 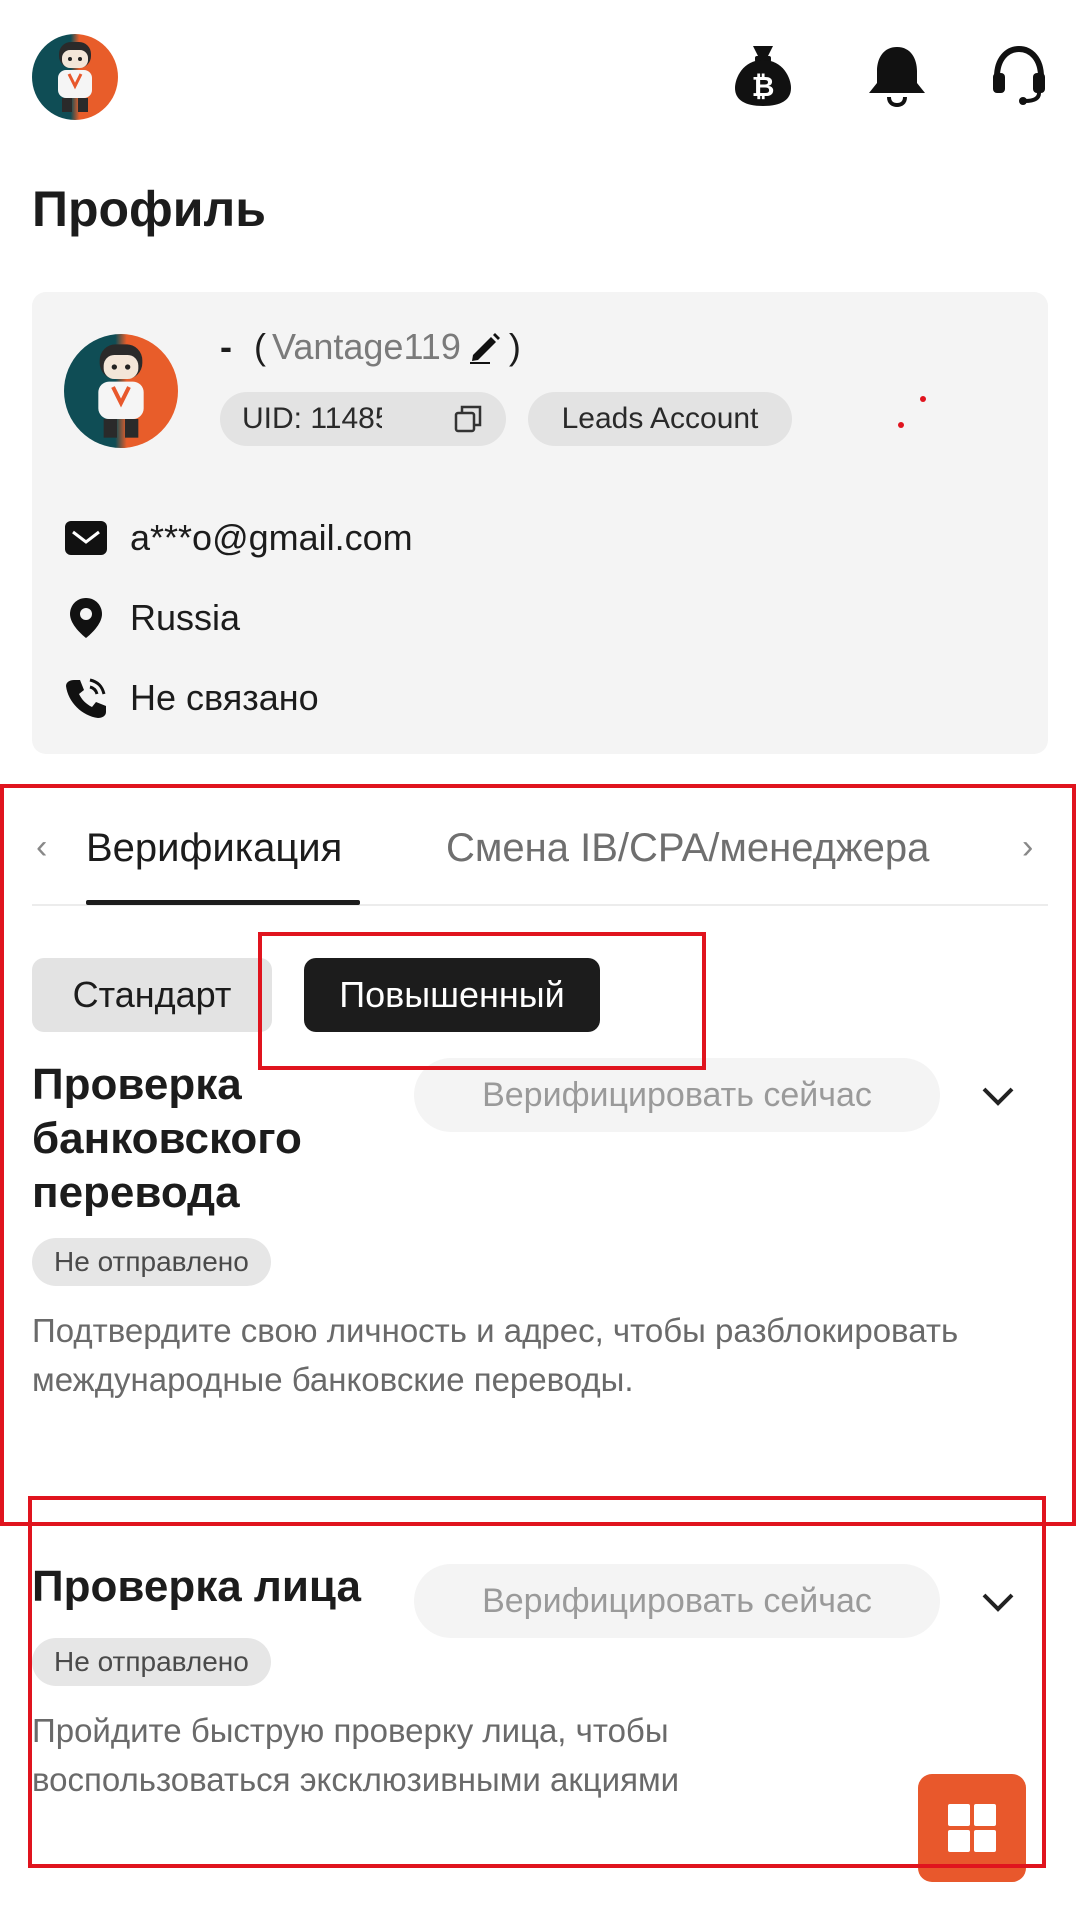 I want to click on bank-transfer-status-badge: Не отправлено, so click(x=151, y=1262).